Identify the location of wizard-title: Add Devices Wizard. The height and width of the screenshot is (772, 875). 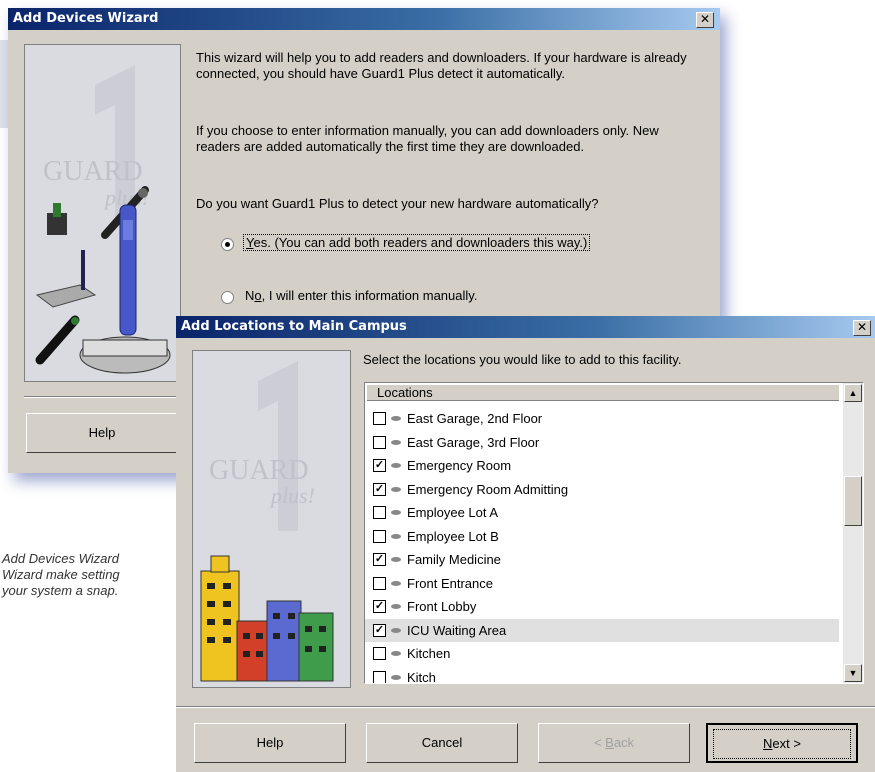
(86, 18).